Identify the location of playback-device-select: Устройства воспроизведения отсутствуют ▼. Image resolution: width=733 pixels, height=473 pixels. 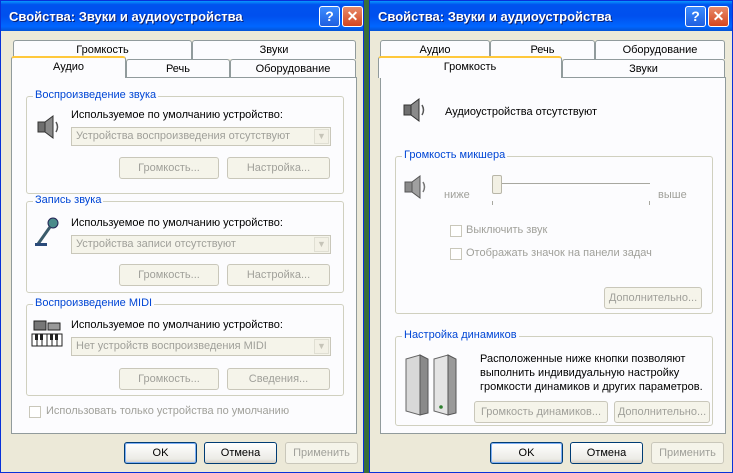
(201, 136).